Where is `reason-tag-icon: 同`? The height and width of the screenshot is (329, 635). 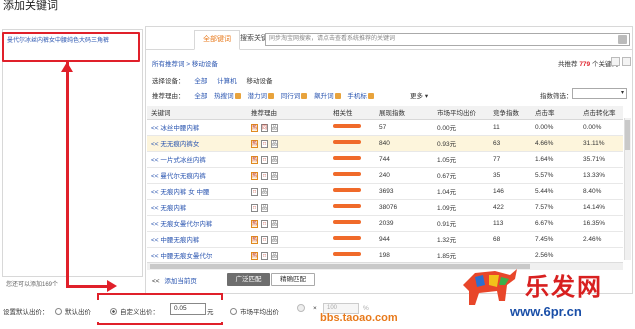
reason-tag-icon: 同 is located at coordinates (264, 127).